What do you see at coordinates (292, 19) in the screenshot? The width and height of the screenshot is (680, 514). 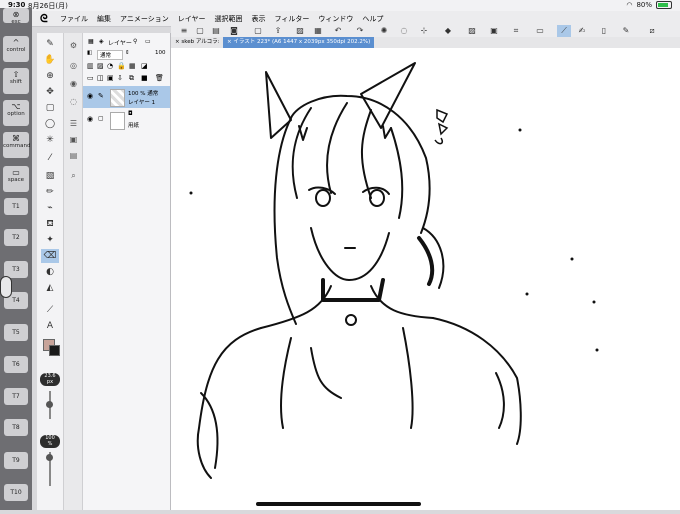 I see `menu-filter: フィルター` at bounding box center [292, 19].